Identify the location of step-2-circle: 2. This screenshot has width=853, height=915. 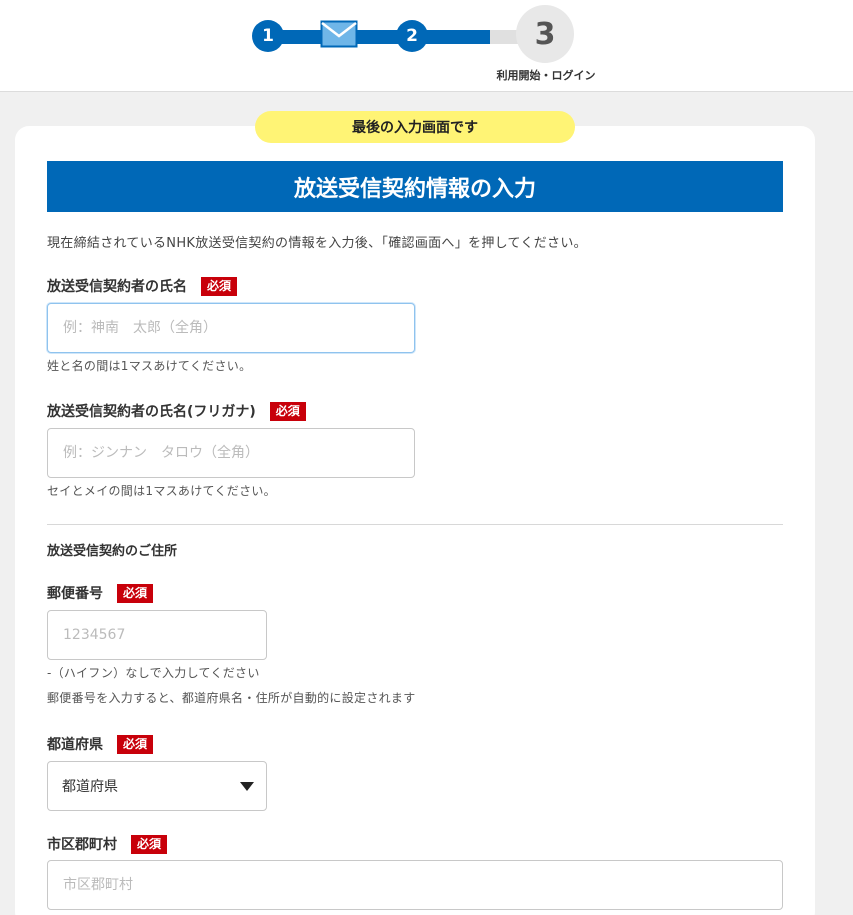
(412, 36).